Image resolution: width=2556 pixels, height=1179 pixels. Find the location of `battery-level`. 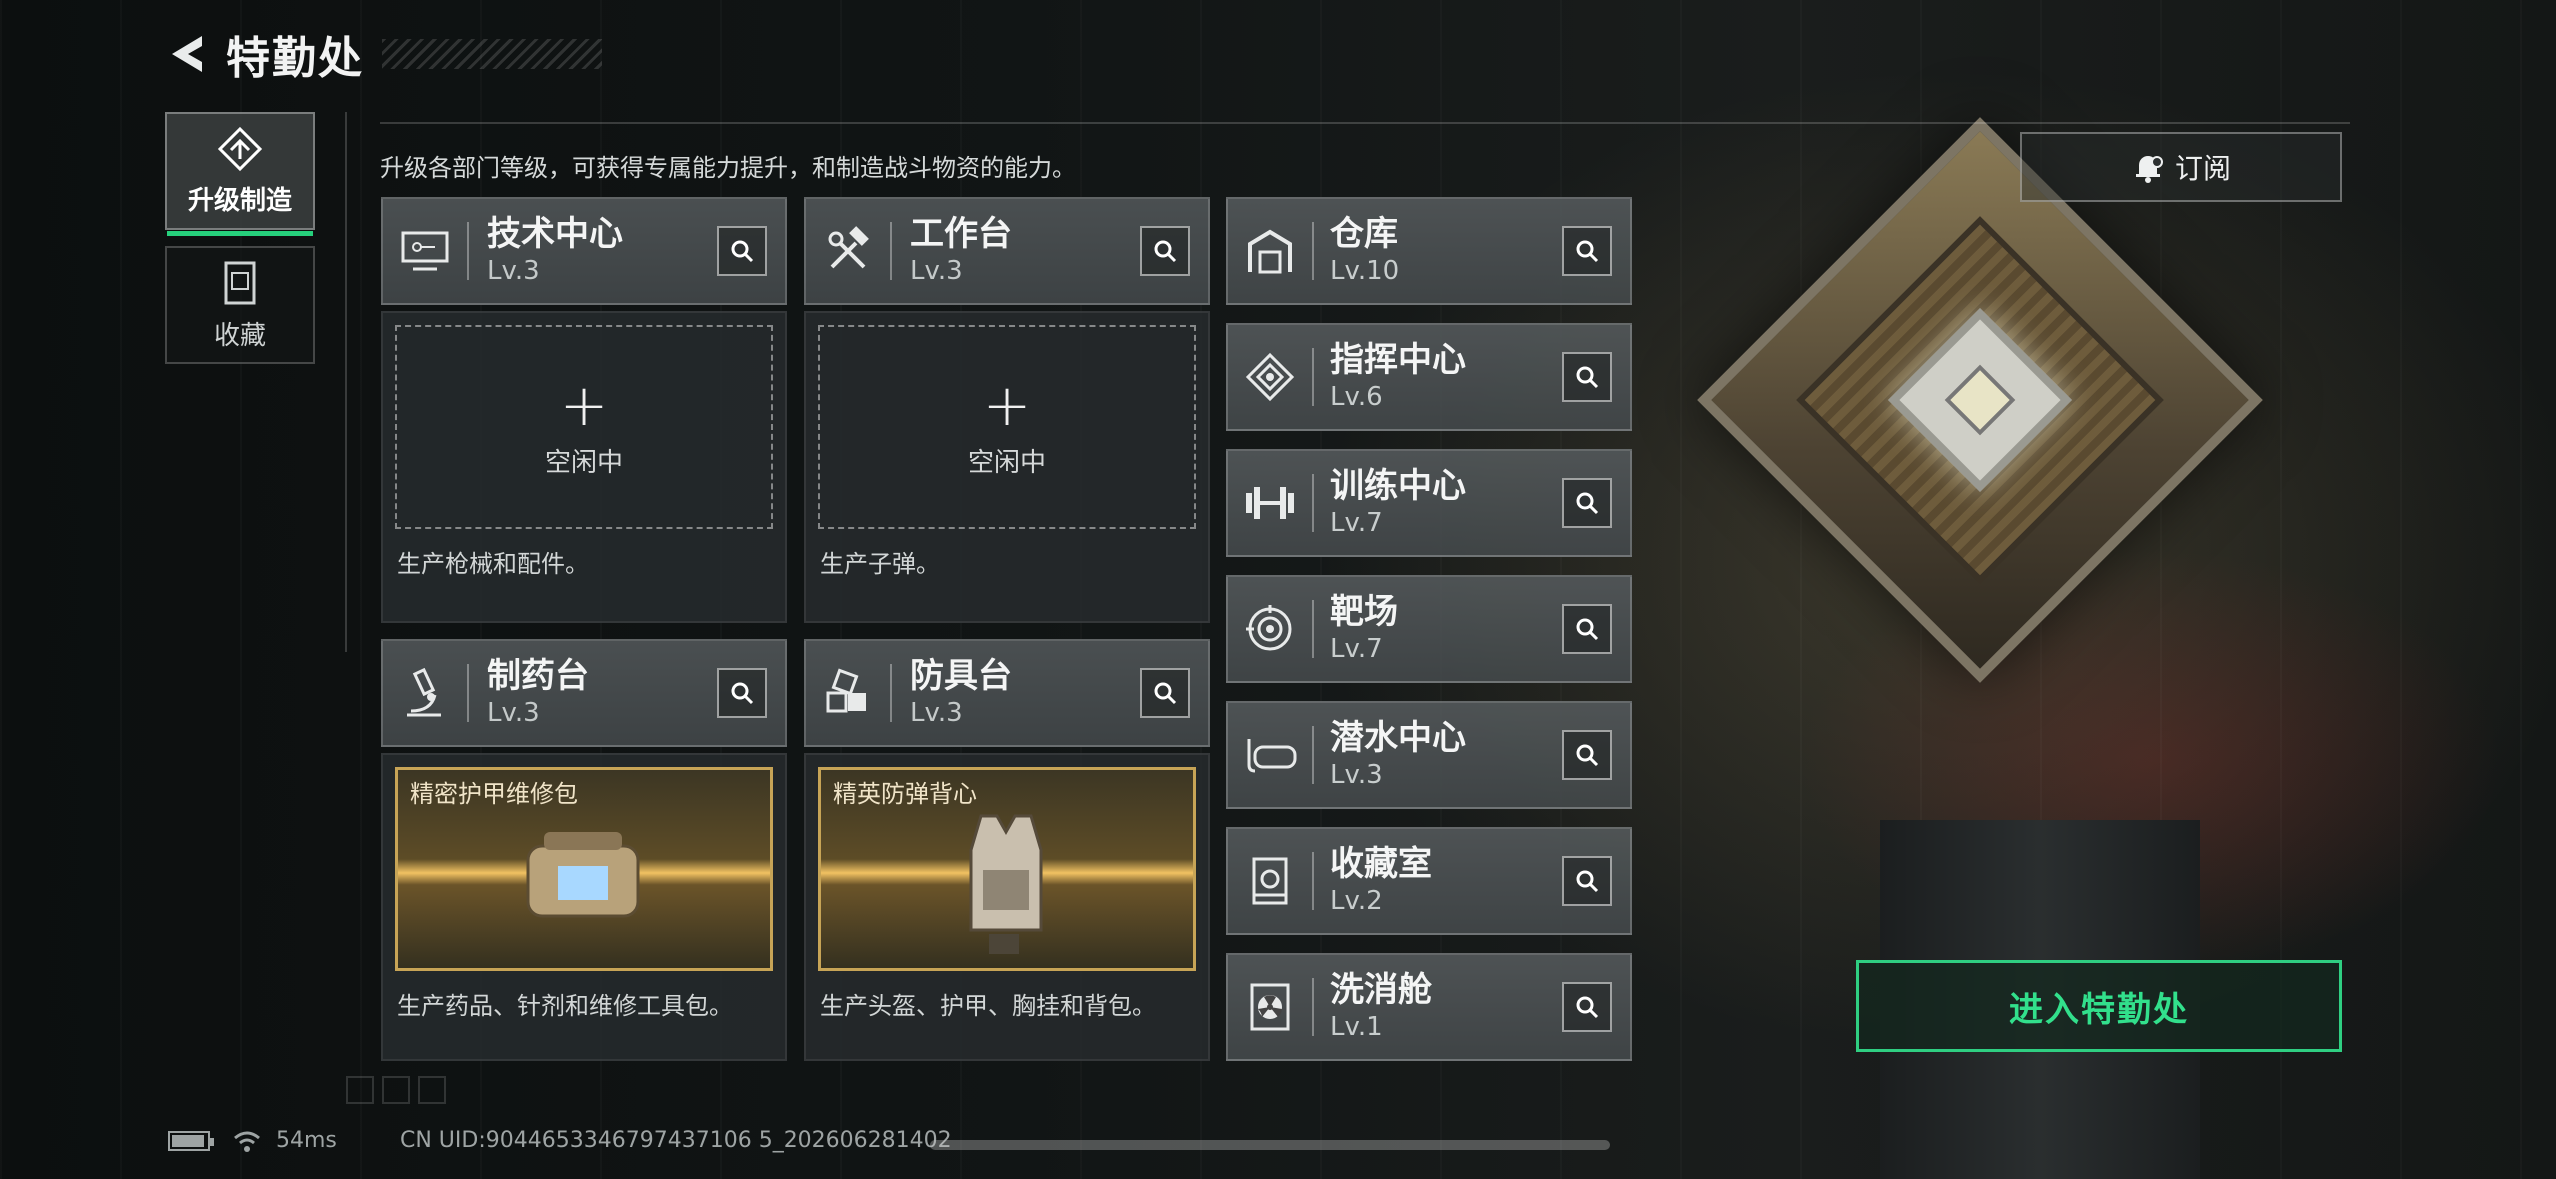

battery-level is located at coordinates (188, 1140).